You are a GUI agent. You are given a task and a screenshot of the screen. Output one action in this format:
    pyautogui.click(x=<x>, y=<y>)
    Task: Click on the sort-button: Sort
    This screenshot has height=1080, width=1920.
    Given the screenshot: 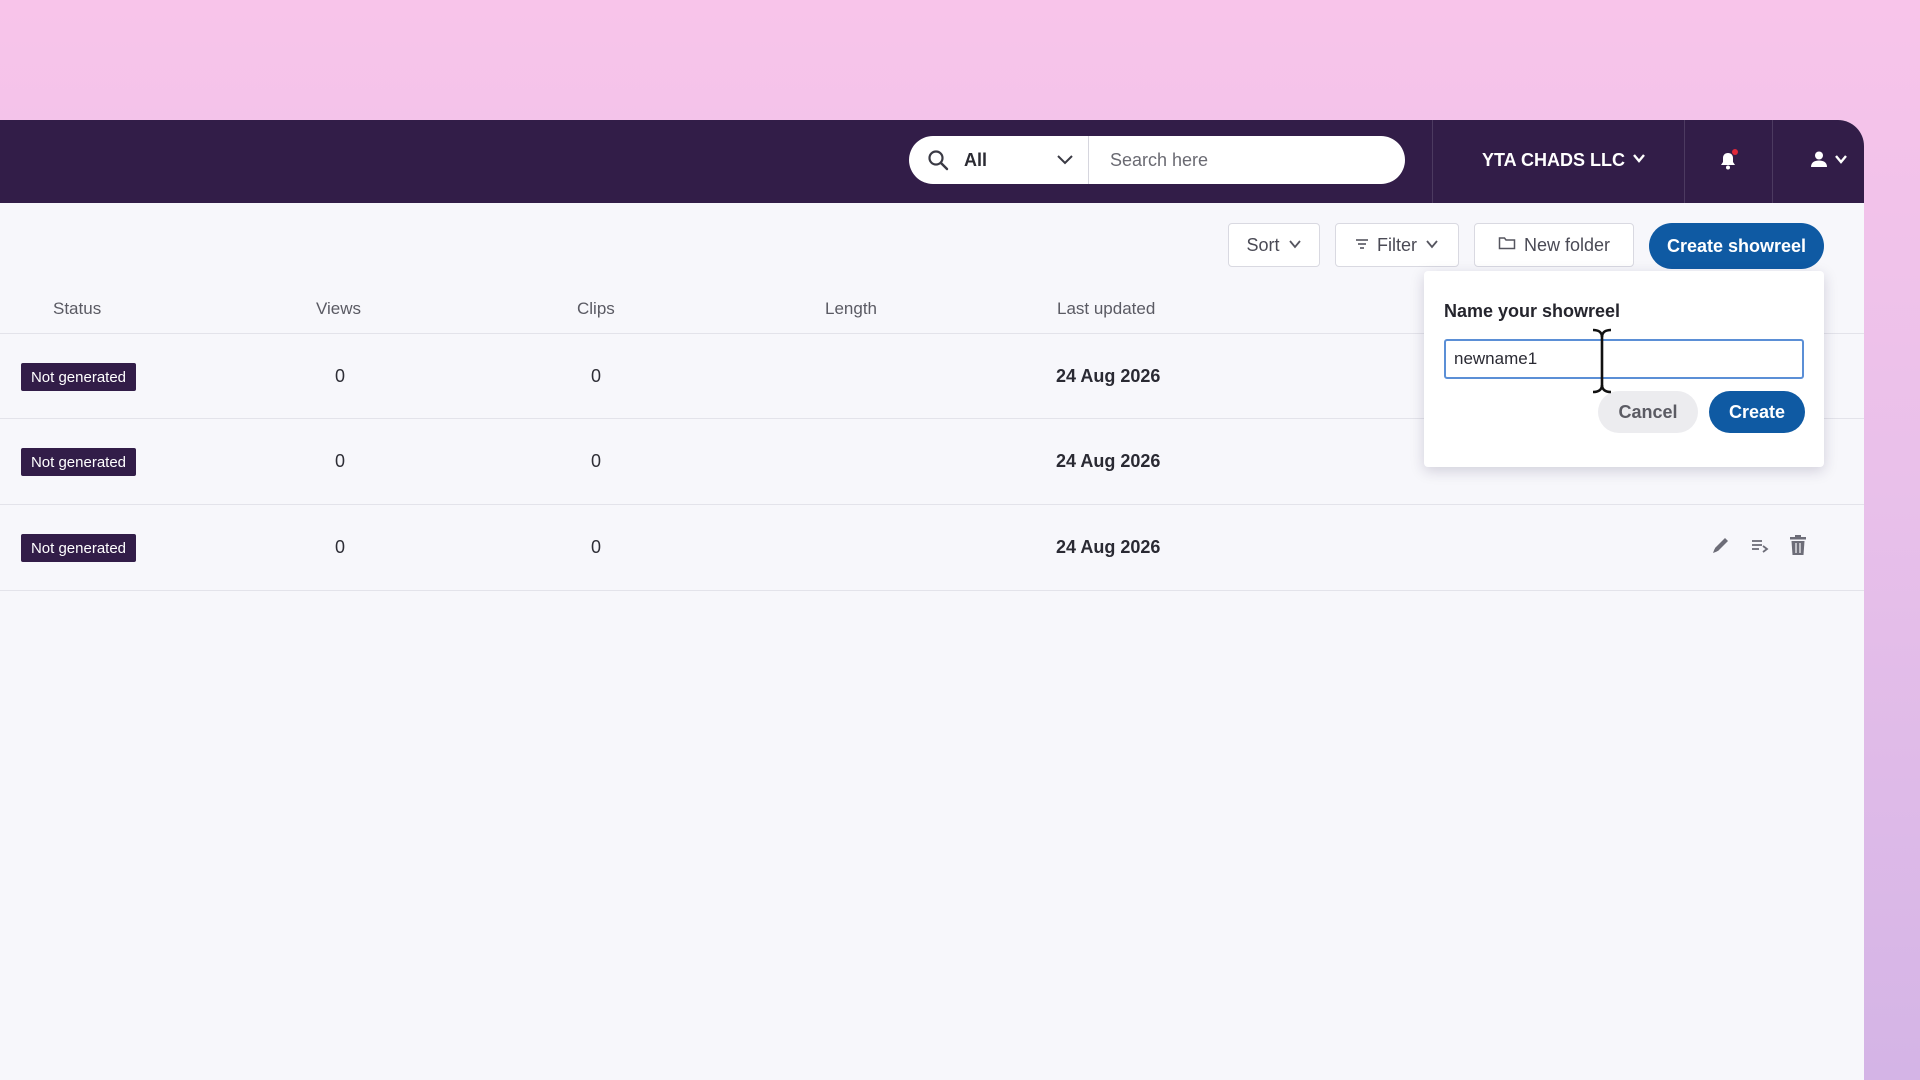 What is the action you would take?
    pyautogui.click(x=1274, y=245)
    